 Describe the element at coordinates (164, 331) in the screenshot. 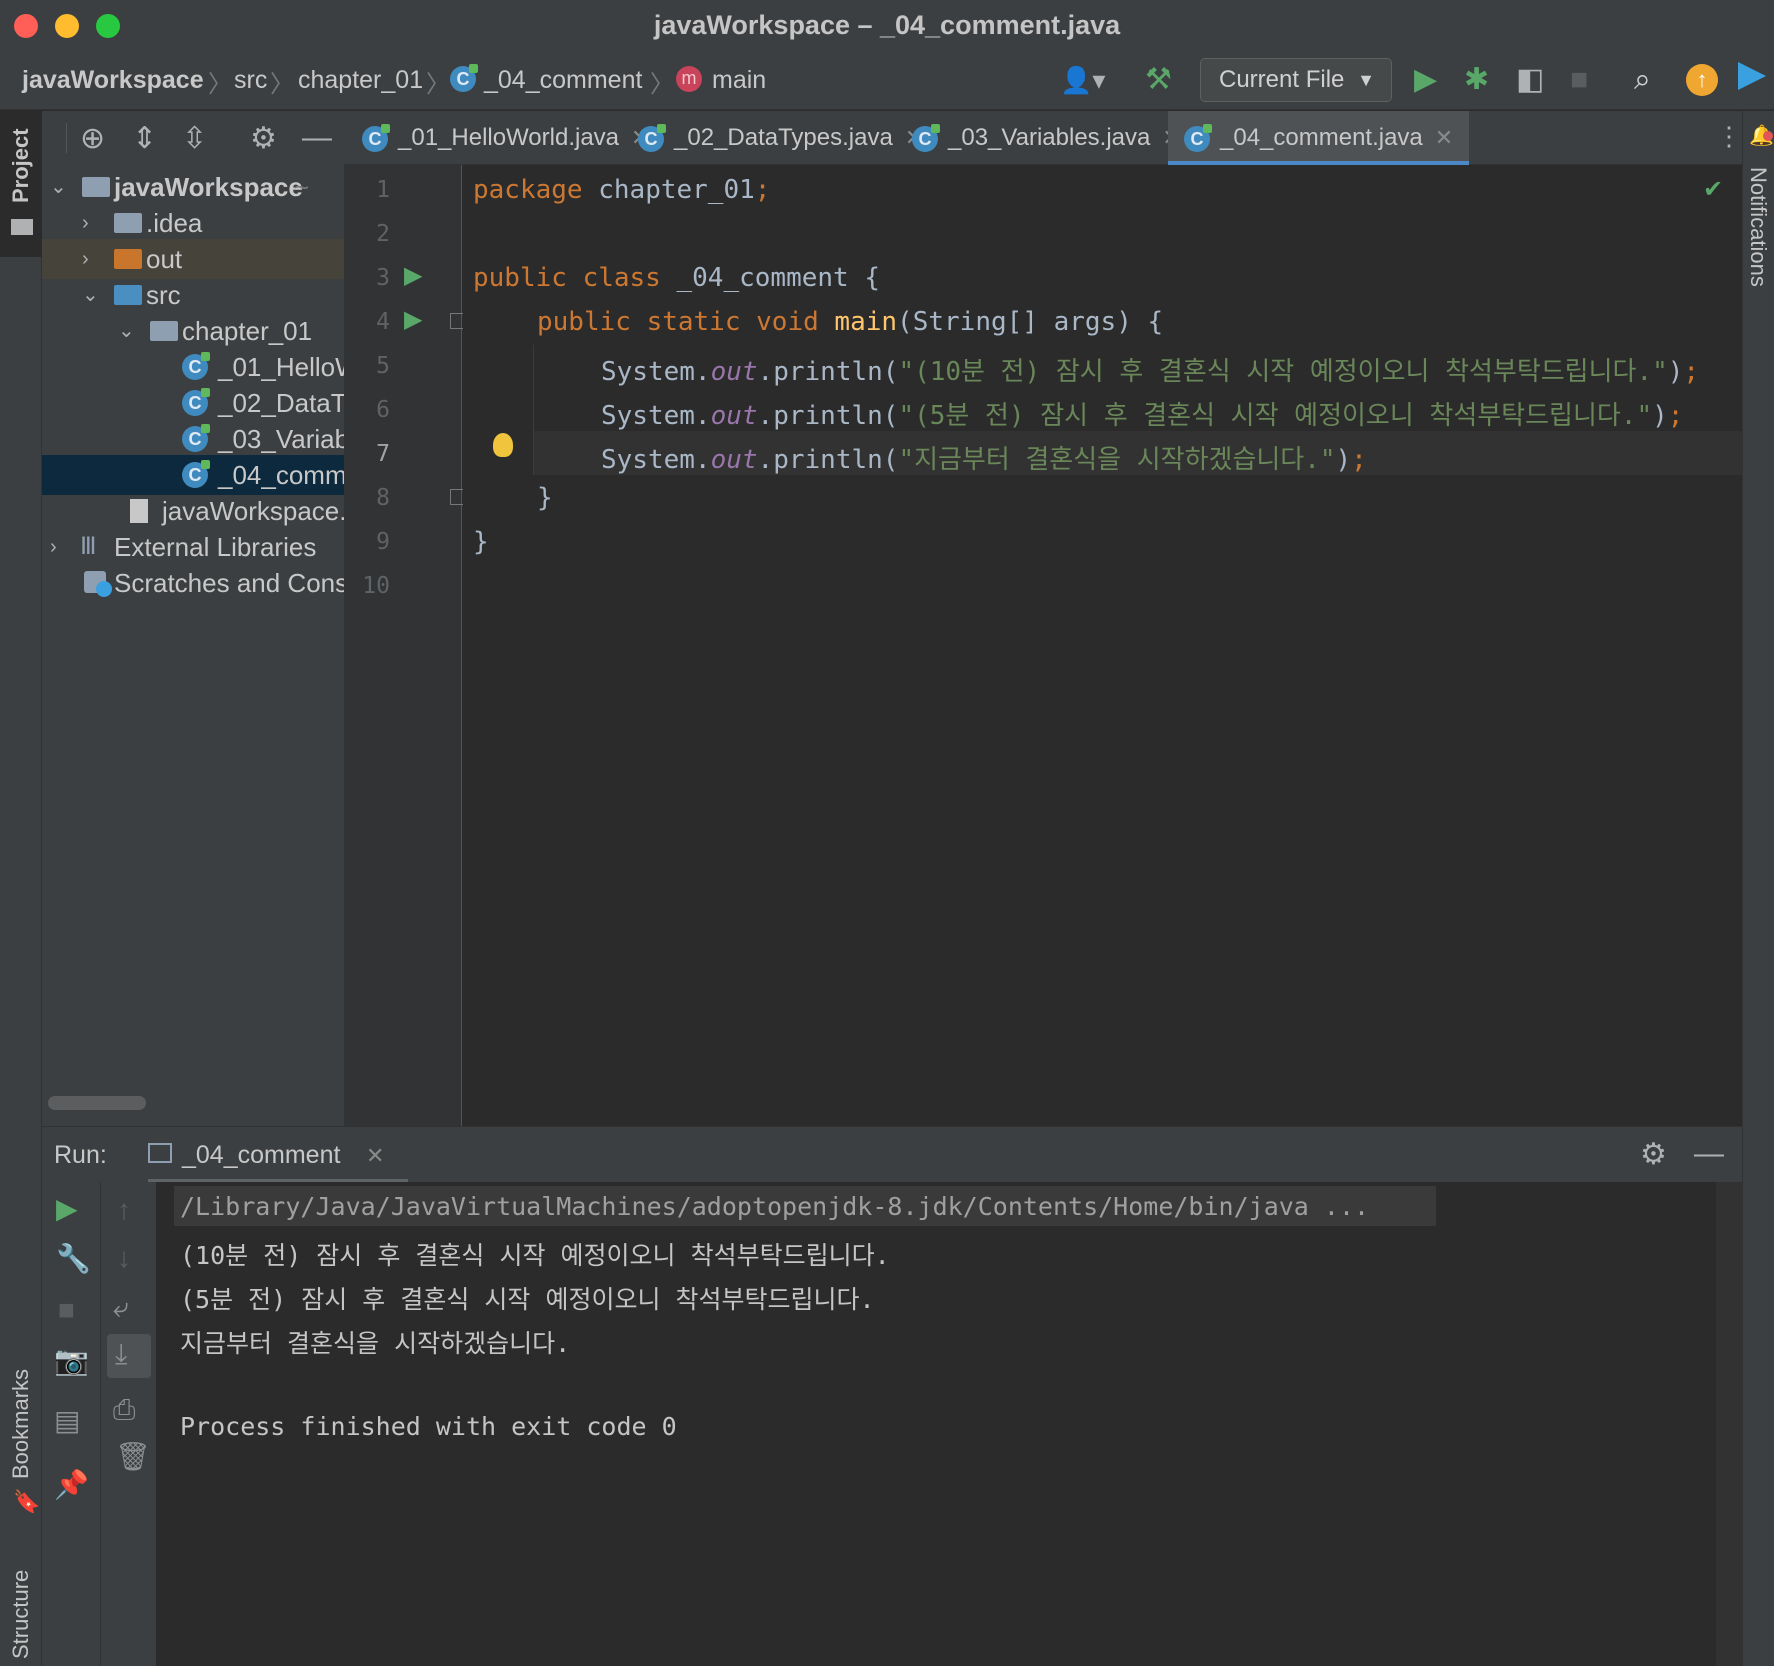

I see `package-icon` at that location.